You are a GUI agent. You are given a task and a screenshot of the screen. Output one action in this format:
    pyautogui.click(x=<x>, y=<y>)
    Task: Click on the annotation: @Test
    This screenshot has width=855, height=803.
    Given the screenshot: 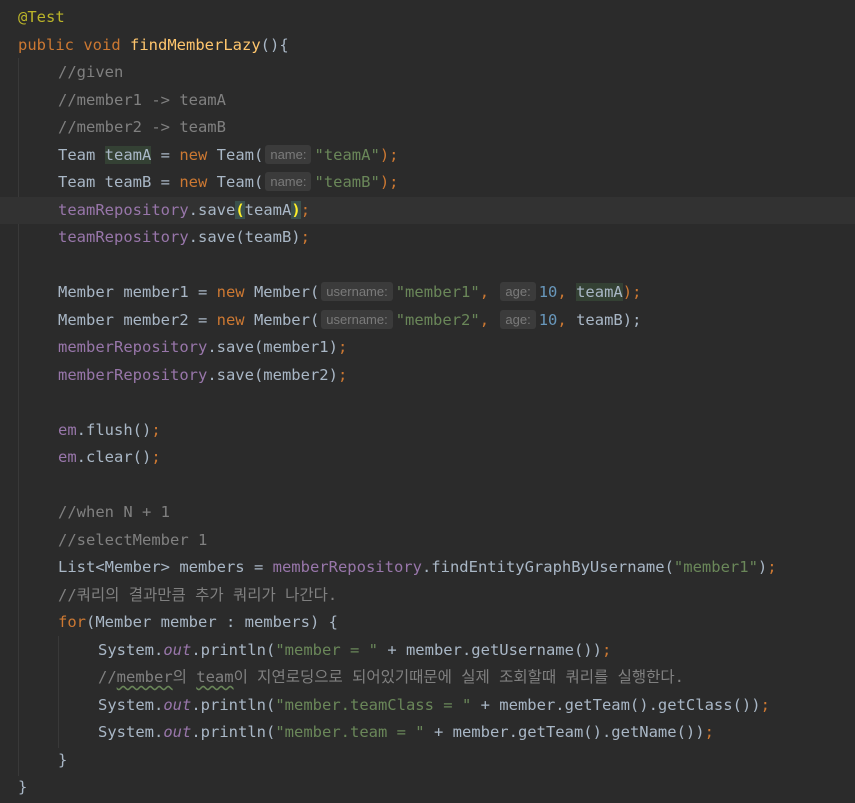 What is the action you would take?
    pyautogui.click(x=41, y=17)
    